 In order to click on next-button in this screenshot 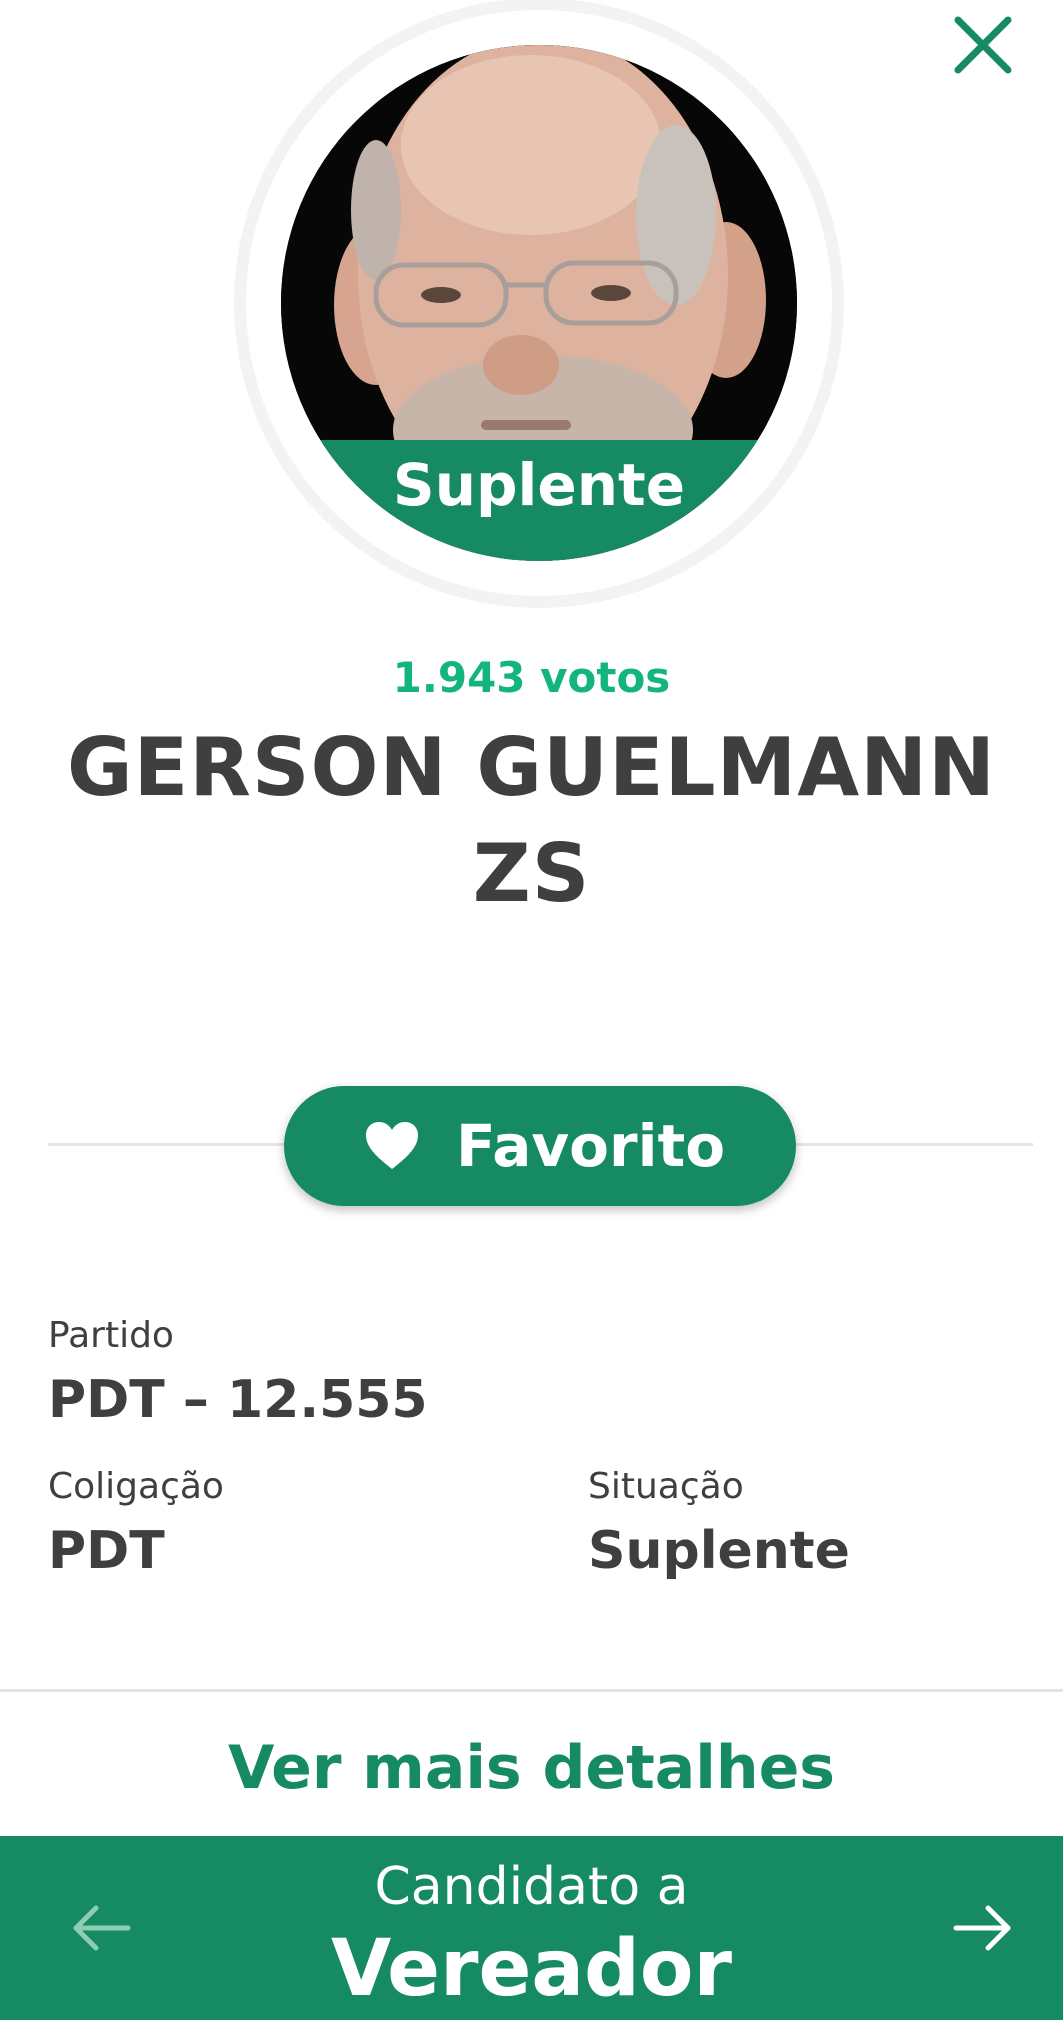, I will do `click(988, 1928)`.